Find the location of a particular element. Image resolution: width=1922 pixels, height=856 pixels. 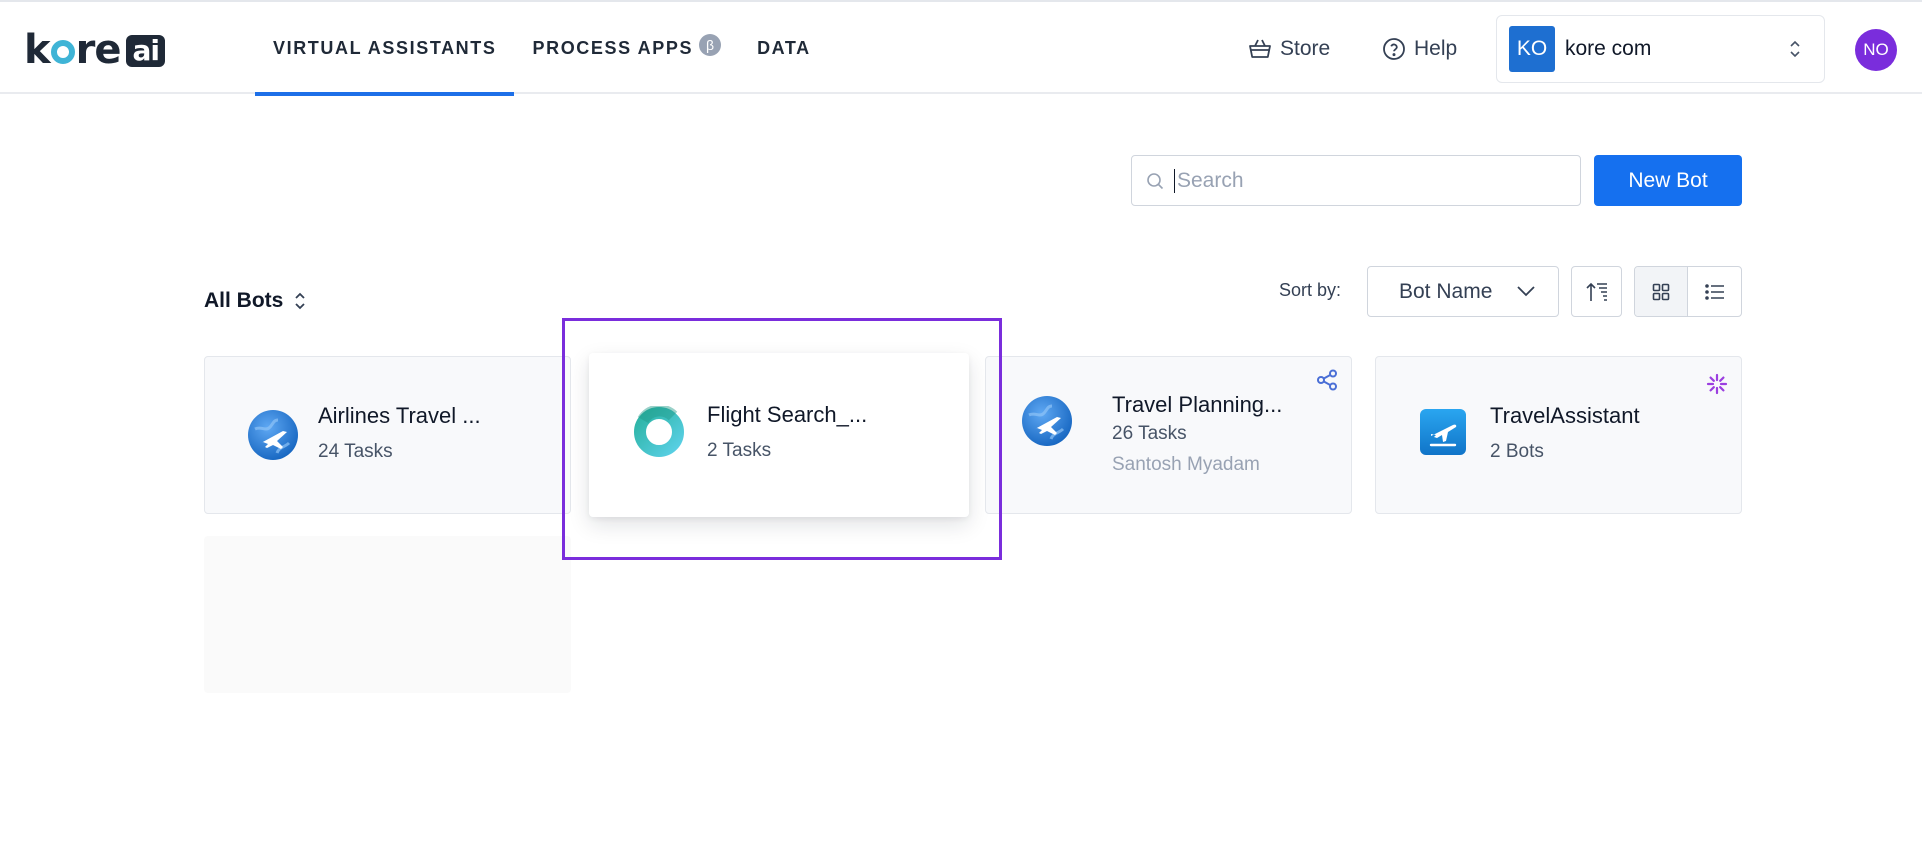

bot-card-subtitle: 24 Tasks is located at coordinates (355, 451).